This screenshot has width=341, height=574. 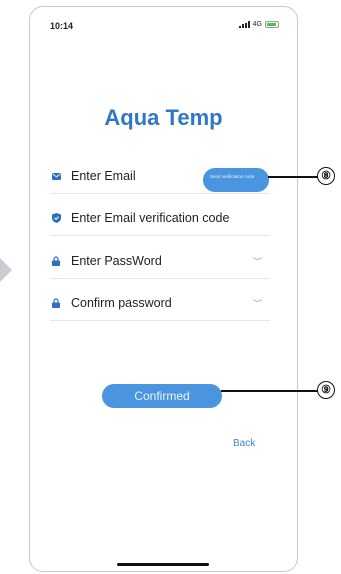 What do you see at coordinates (121, 303) in the screenshot?
I see `confirm-password-placeholder: Confirm password` at bounding box center [121, 303].